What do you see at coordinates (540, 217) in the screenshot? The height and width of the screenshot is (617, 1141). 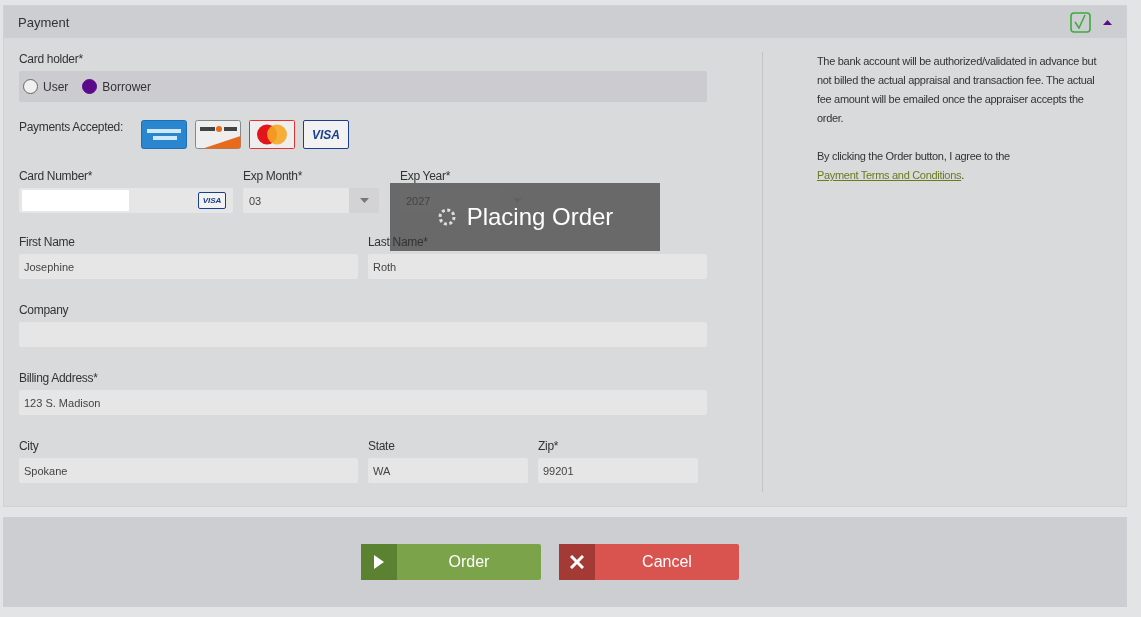 I see `loading-text: Placing Order` at bounding box center [540, 217].